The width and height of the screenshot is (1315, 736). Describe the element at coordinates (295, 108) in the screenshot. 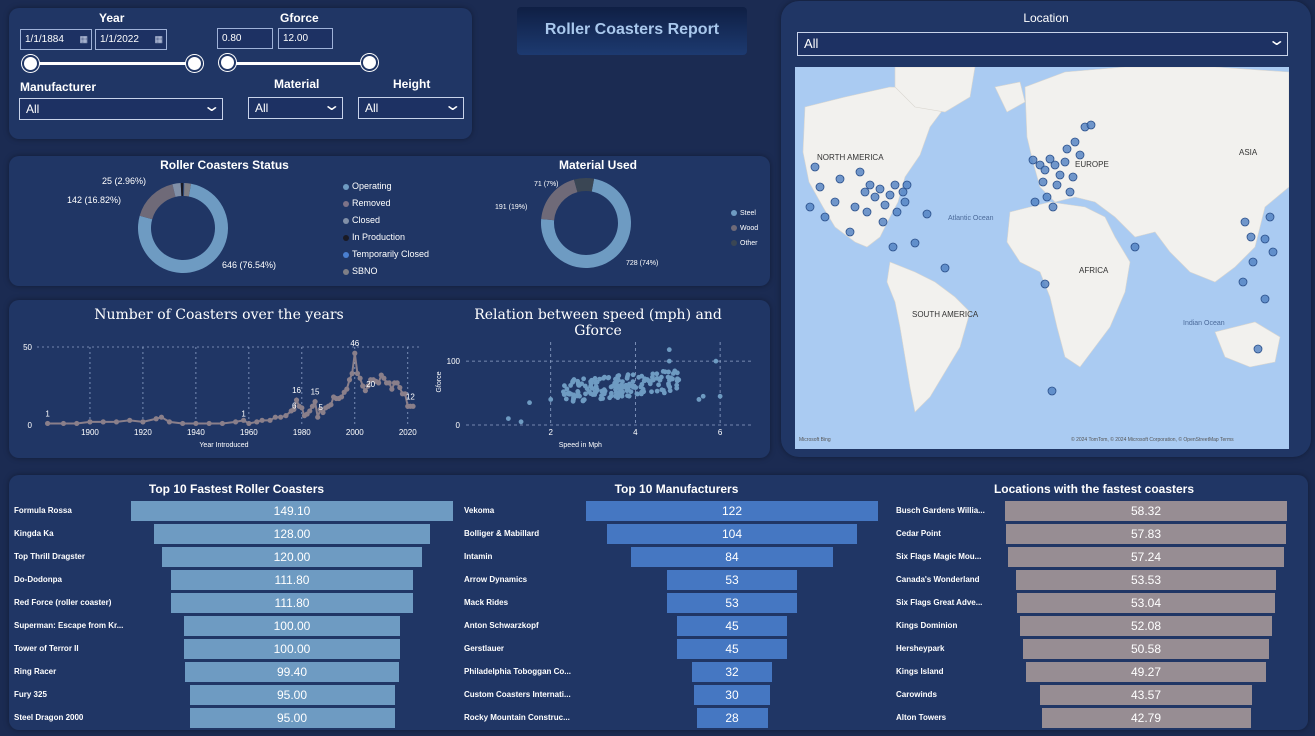

I see `material-dropdown: All ⌄` at that location.